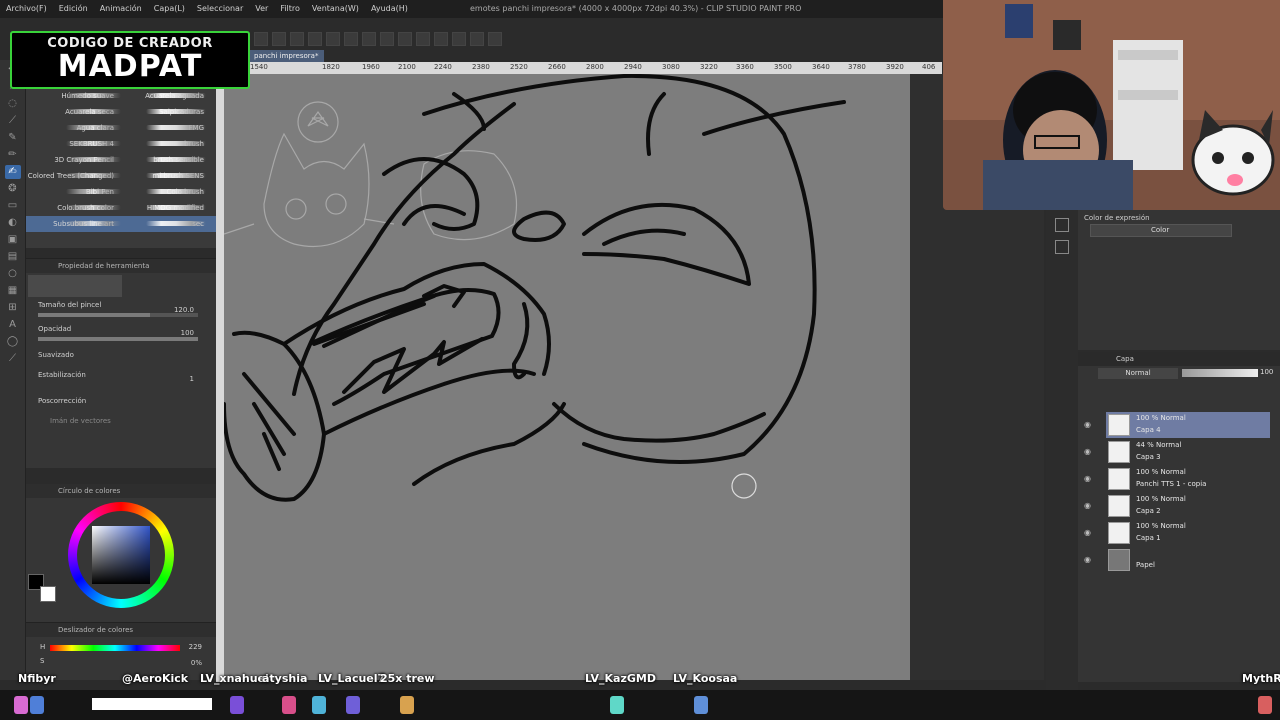 The height and width of the screenshot is (720, 1280). Describe the element at coordinates (187, 333) in the screenshot. I see `opacity-value: 100` at that location.